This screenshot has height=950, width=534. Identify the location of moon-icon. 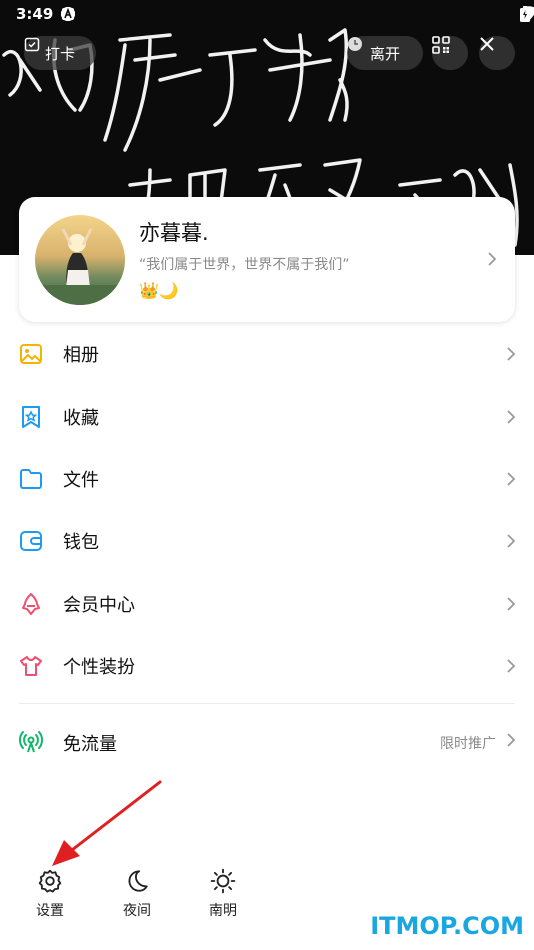
(138, 881).